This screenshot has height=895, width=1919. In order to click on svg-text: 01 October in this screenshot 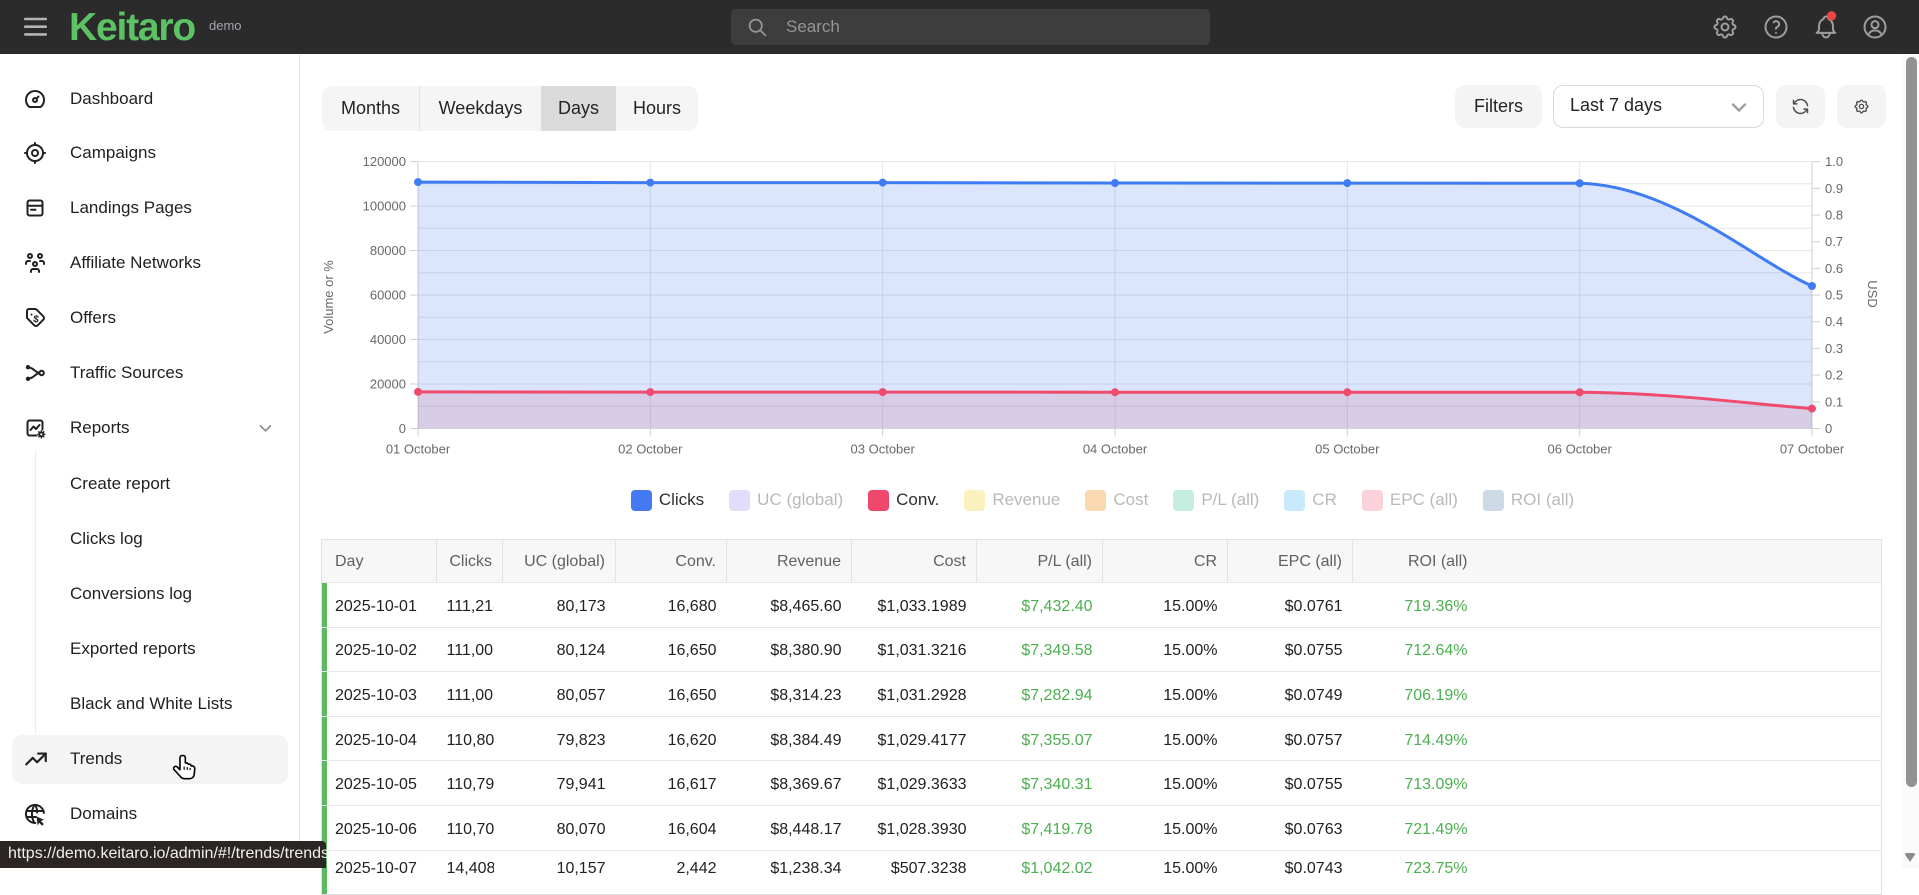, I will do `click(418, 449)`.